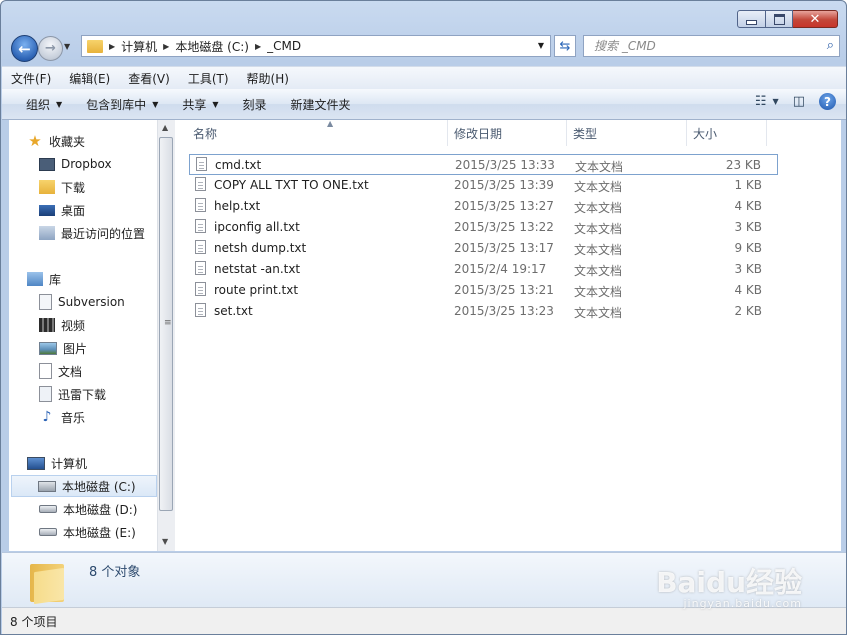  I want to click on file-date: 2015/3/25 13:17, so click(504, 248).